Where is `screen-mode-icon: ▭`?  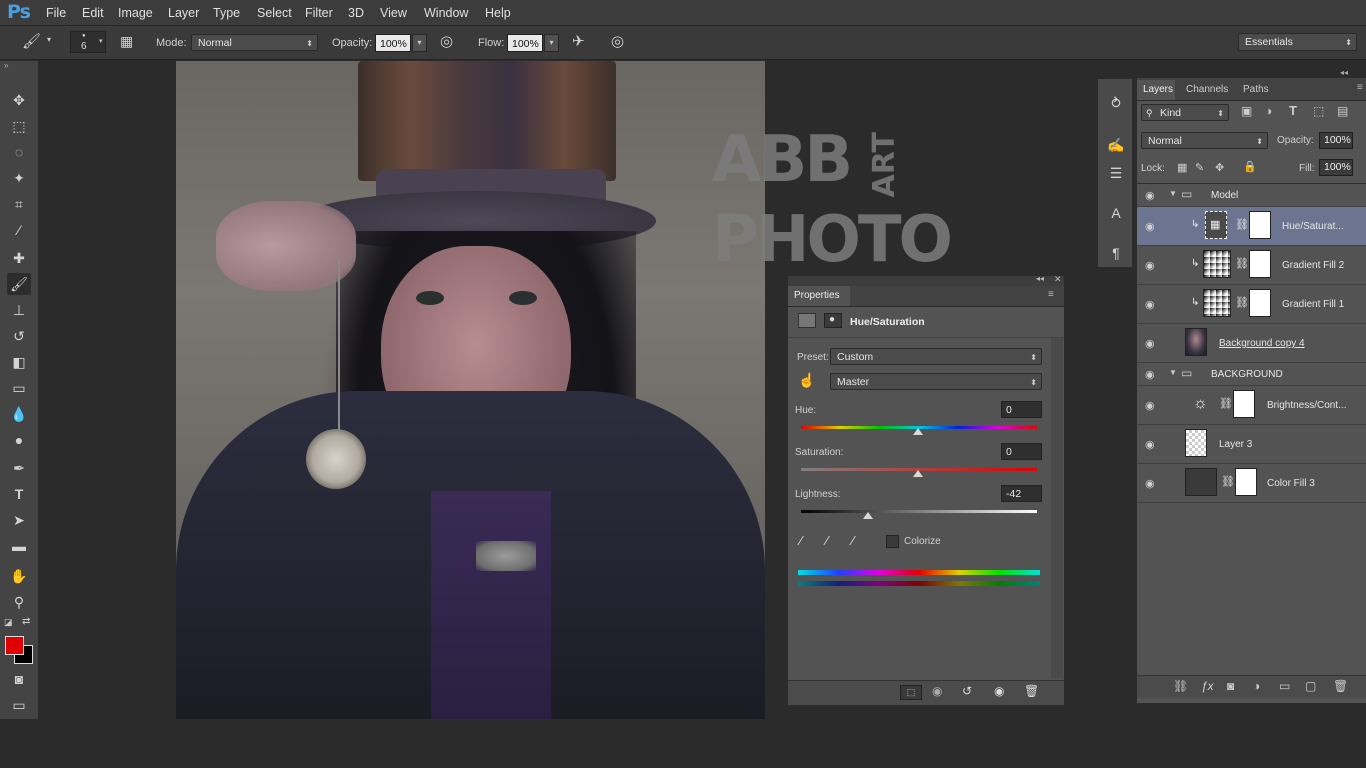 screen-mode-icon: ▭ is located at coordinates (19, 705).